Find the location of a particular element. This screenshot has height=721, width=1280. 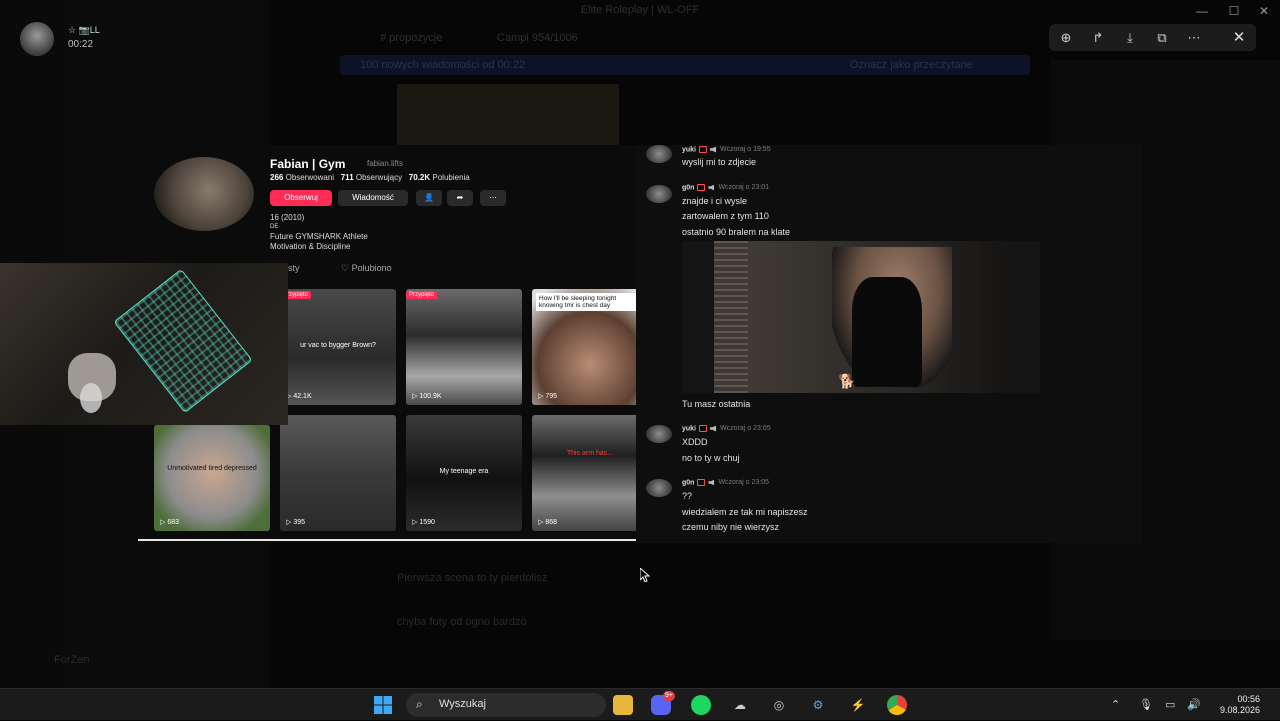

message-time: Wczoraj o 23:05 is located at coordinates (744, 483).